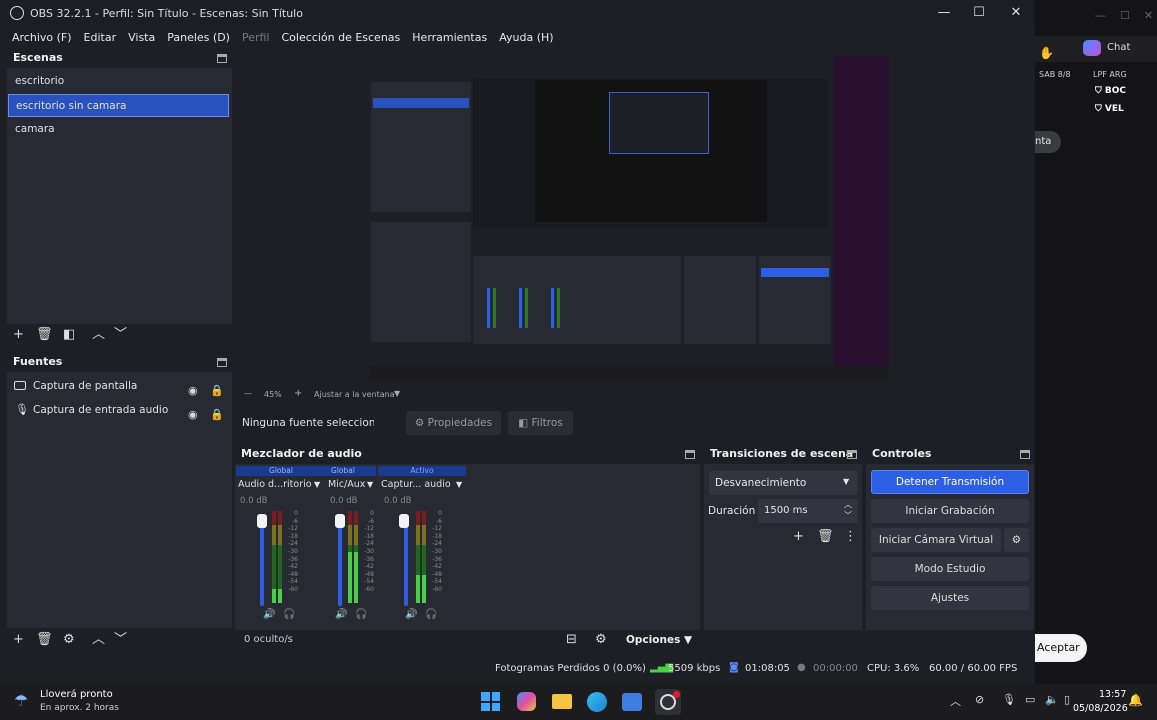 This screenshot has width=1157, height=720. Describe the element at coordinates (369, 551) in the screenshot. I see `db-scale: 0 -6 -12 -18 -24 -30 -36 -42 -48 -54 -60` at that location.